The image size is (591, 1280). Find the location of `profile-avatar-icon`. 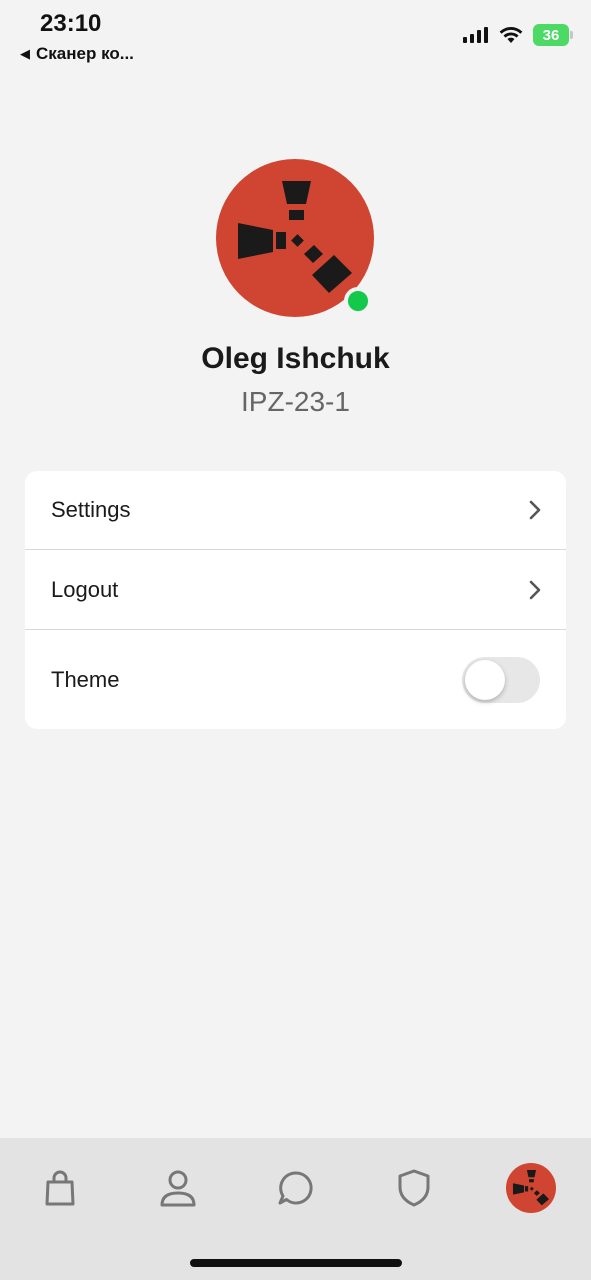

profile-avatar-icon is located at coordinates (531, 1188).